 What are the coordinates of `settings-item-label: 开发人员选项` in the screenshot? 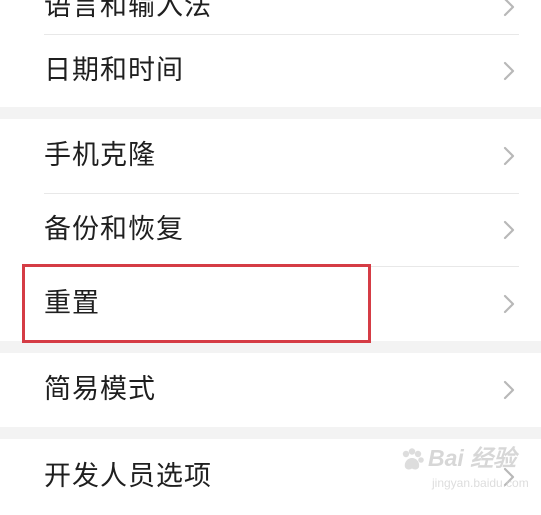 It's located at (128, 476).